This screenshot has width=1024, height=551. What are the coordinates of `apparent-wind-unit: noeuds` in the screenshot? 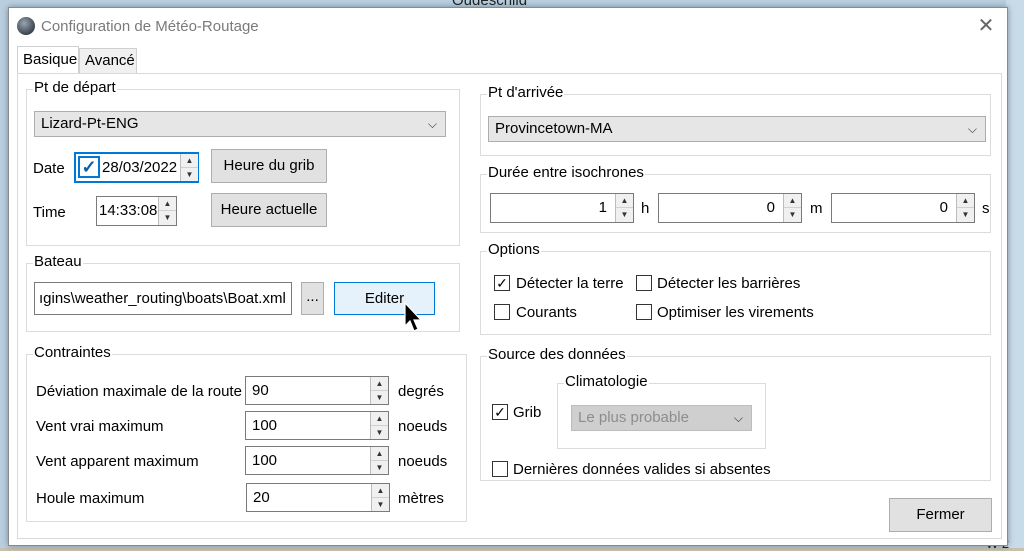 It's located at (423, 461).